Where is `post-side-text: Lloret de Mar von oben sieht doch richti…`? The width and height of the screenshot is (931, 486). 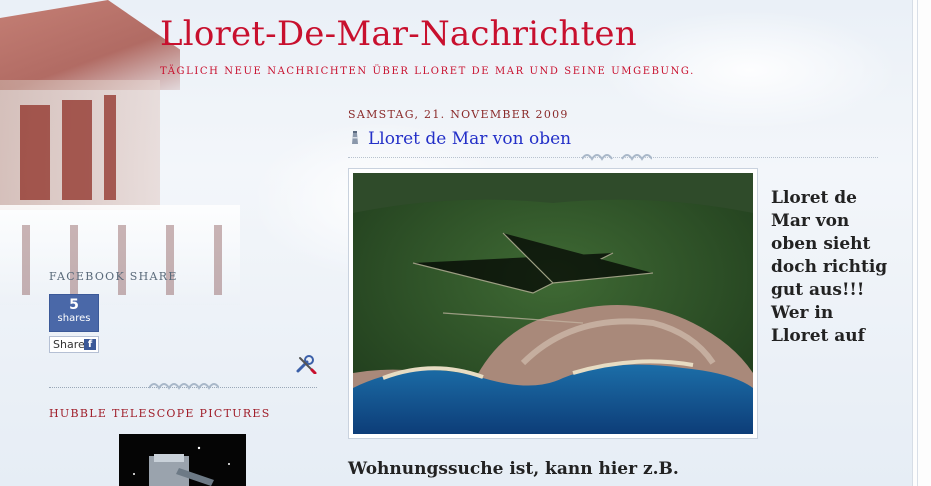 post-side-text: Lloret de Mar von oben sieht doch richti… is located at coordinates (829, 267).